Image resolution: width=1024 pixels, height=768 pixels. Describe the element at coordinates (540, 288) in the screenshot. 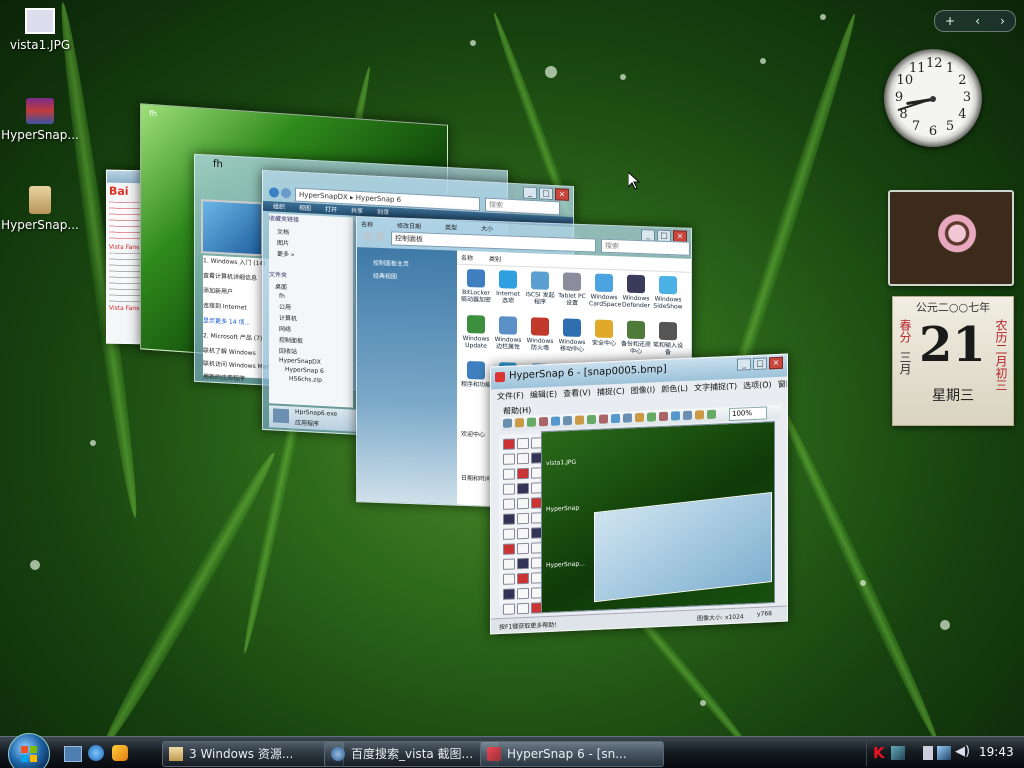

I see `cp-item: iSCSI 发起程序` at that location.